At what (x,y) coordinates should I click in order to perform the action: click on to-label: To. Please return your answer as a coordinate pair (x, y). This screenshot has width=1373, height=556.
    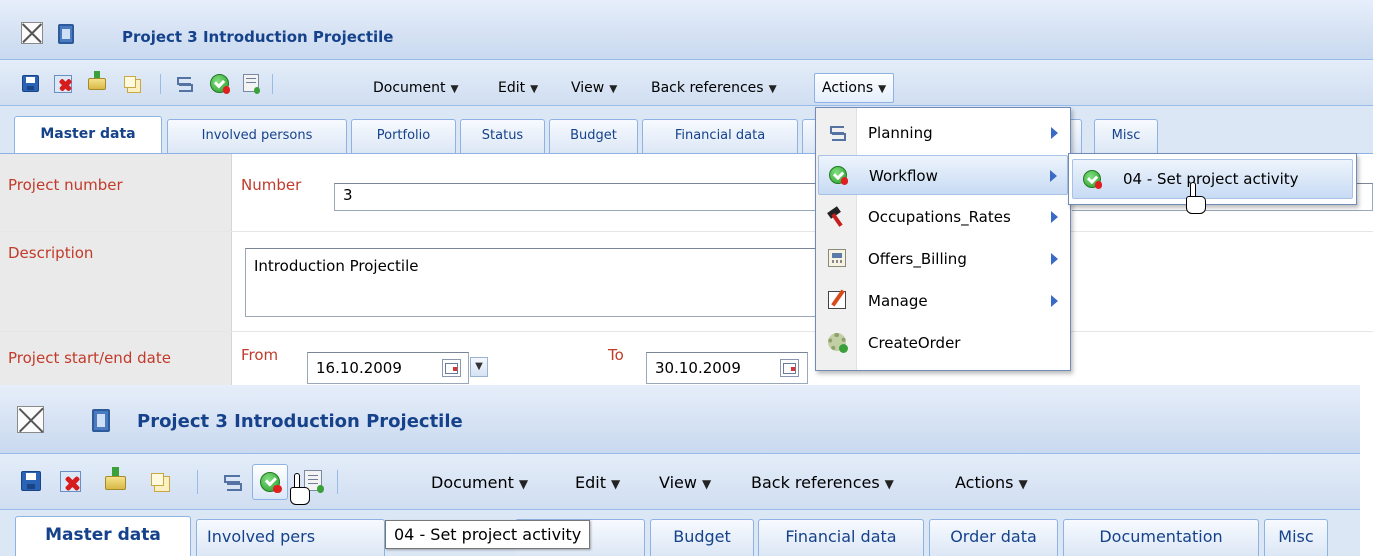
    Looking at the image, I should click on (616, 355).